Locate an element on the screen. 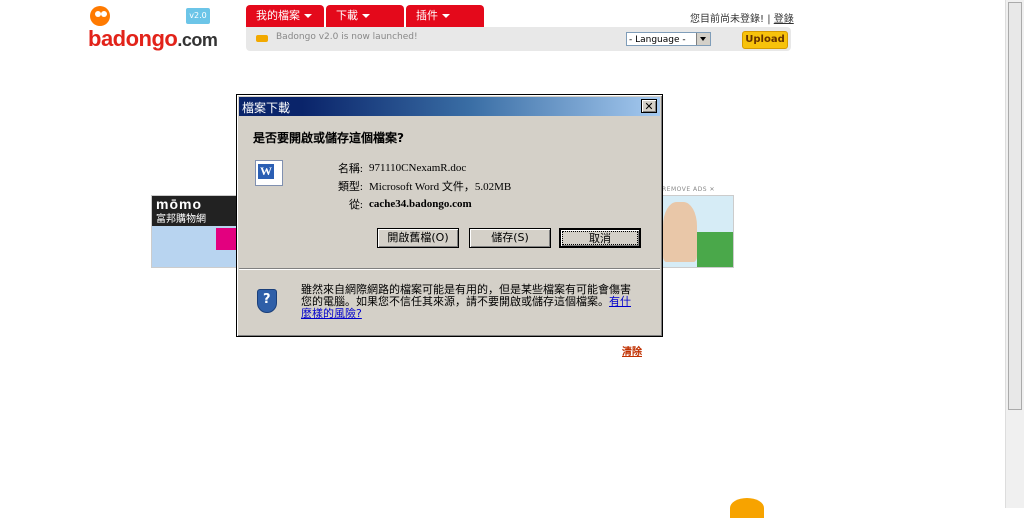 This screenshot has width=1024, height=518. file-name-row: 名稱: 971110CNexamR.doc is located at coordinates (402, 168).